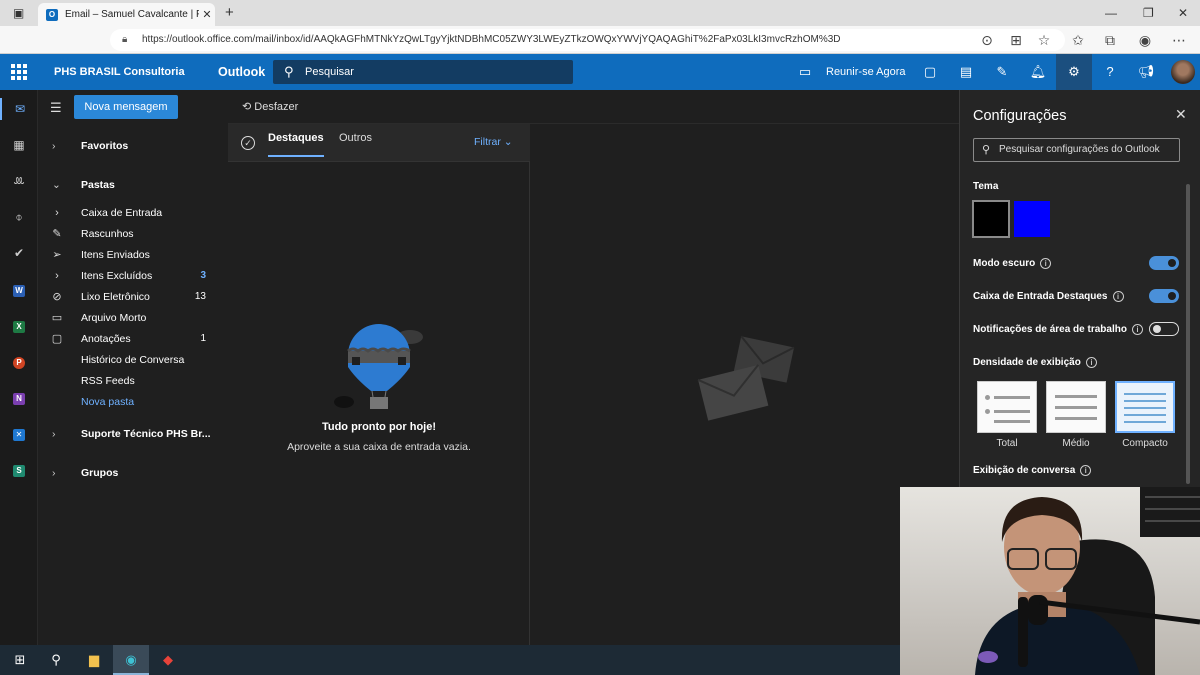 The height and width of the screenshot is (675, 1200). I want to click on settings-scrollbar, so click(1188, 334).